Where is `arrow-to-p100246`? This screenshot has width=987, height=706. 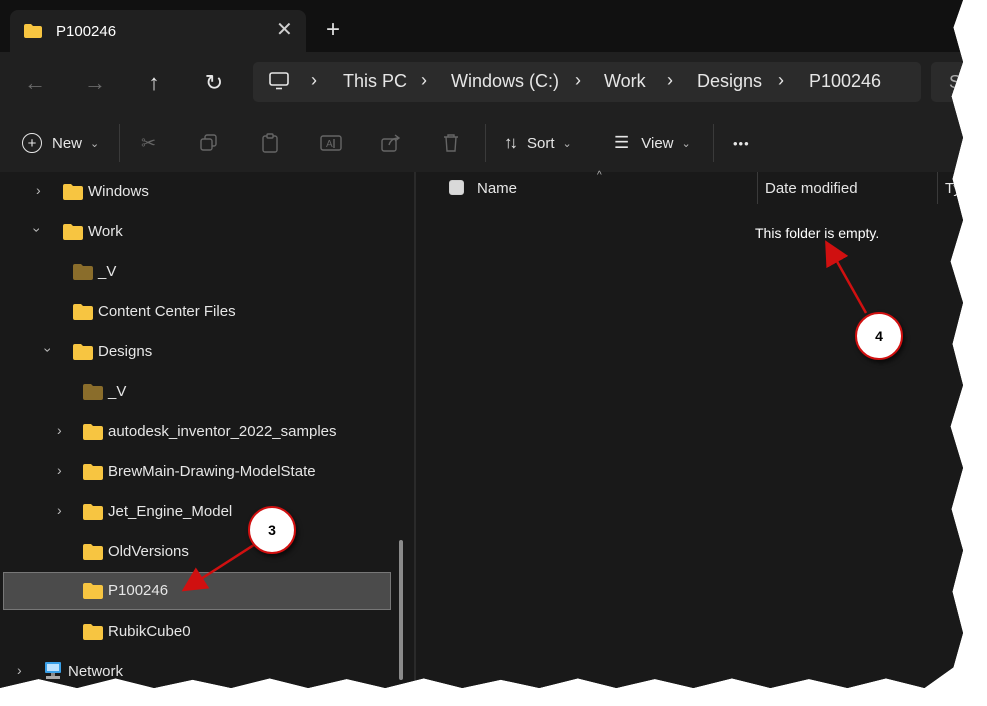
arrow-to-p100246 is located at coordinates (219, 566).